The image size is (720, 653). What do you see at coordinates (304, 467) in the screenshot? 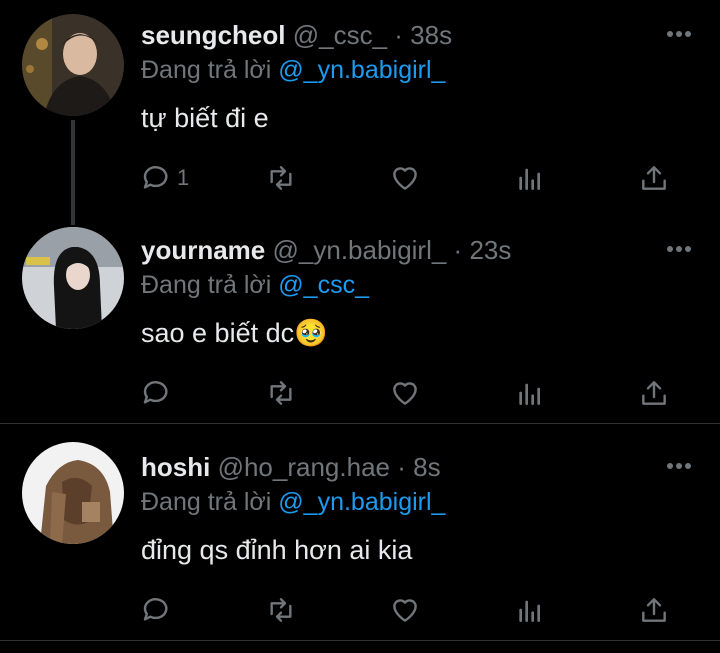
I see `handle: @ho_rang.hae` at bounding box center [304, 467].